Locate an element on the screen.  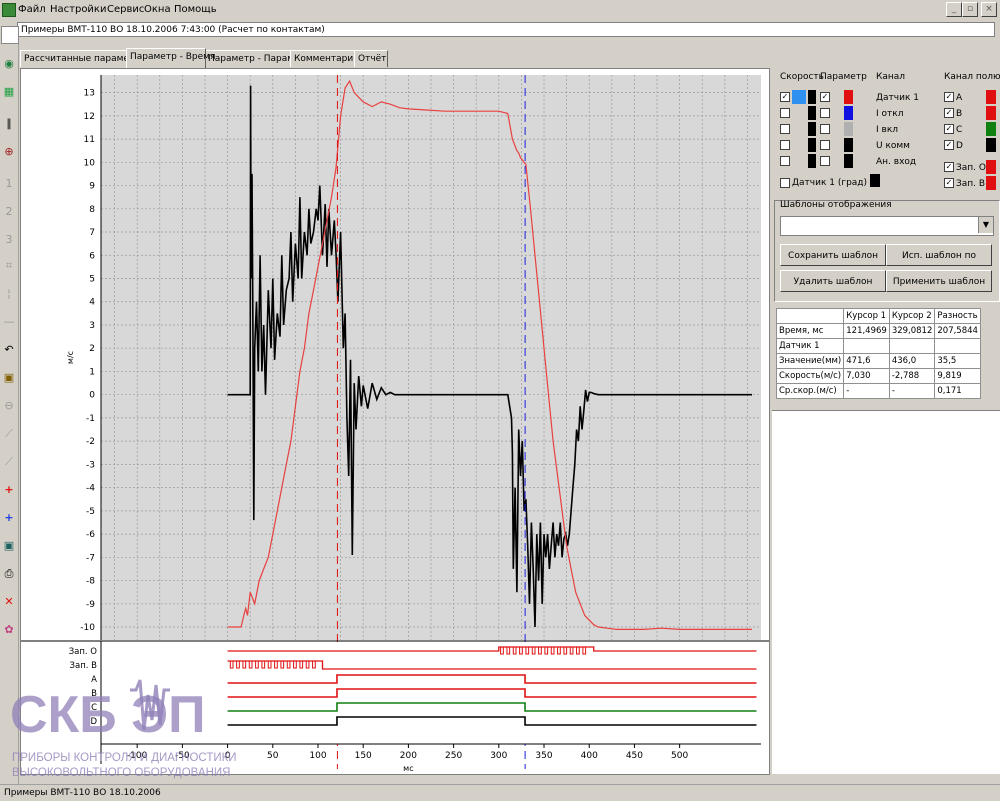
apply-template-button: Применить шаблон is located at coordinates (939, 281).